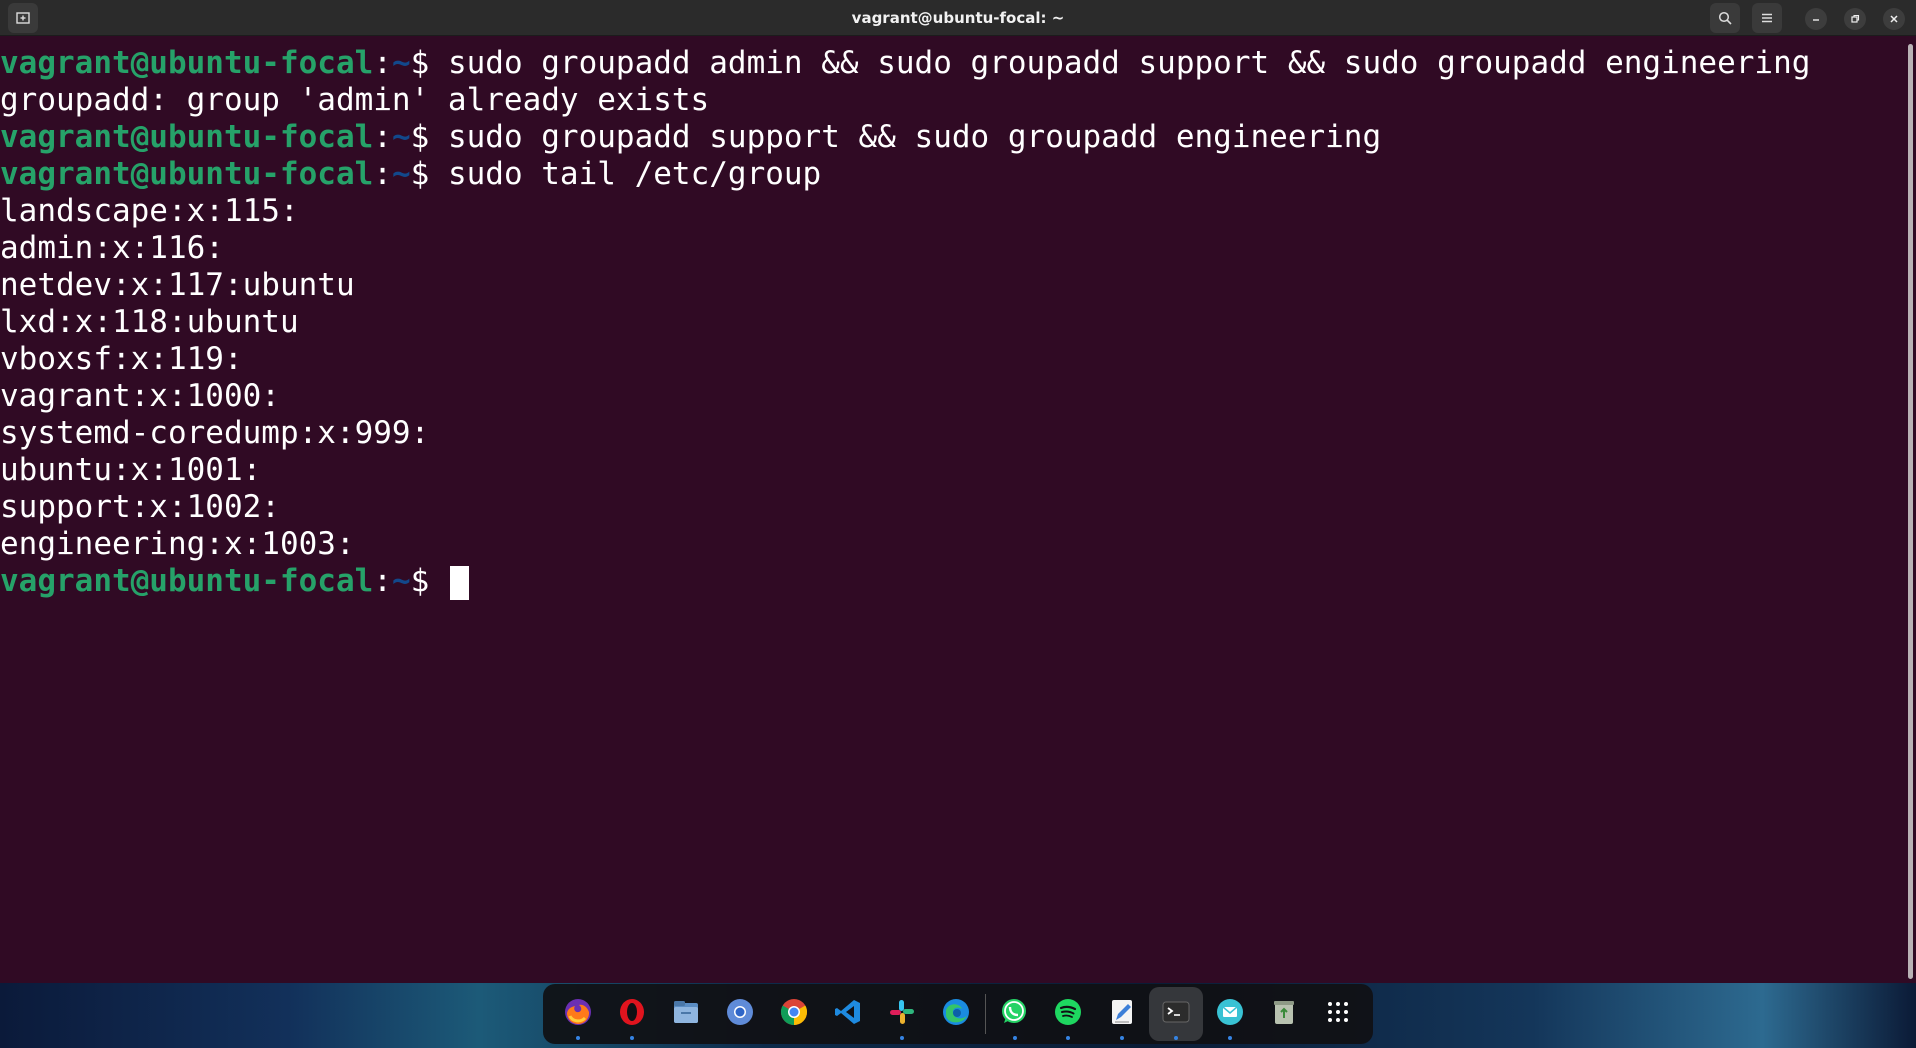 This screenshot has width=1916, height=1048. I want to click on dock-item-firefox, so click(578, 1014).